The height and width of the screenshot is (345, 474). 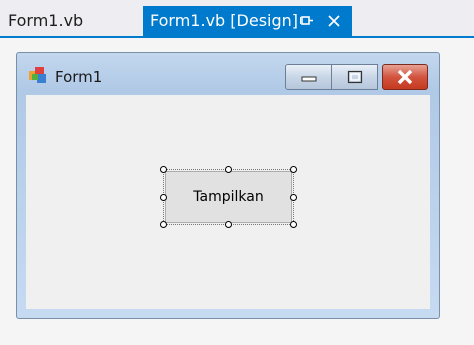 I want to click on resize-handle-left, so click(x=163, y=197).